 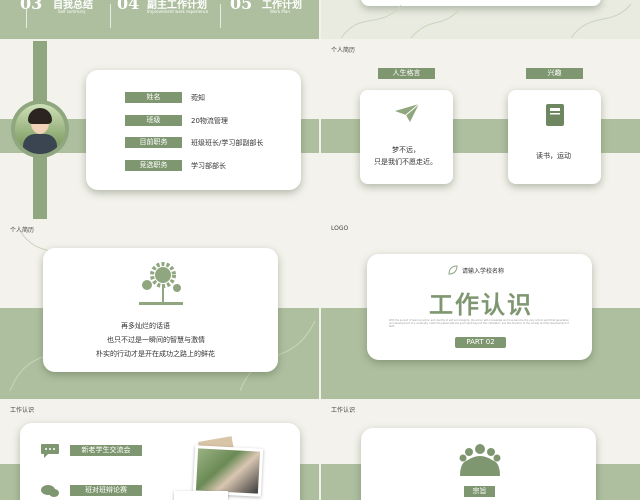 I want to click on chat-bubbles-icon, so click(x=50, y=491).